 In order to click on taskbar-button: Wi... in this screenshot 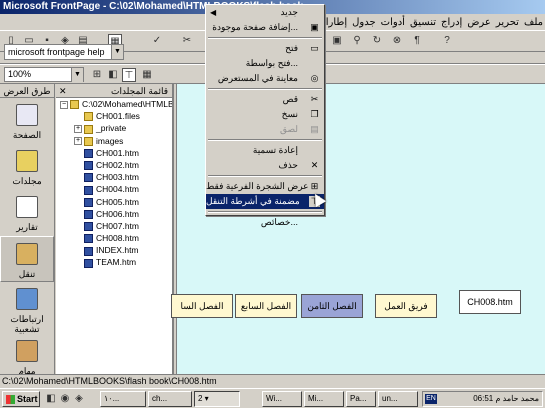, I will do `click(282, 399)`.